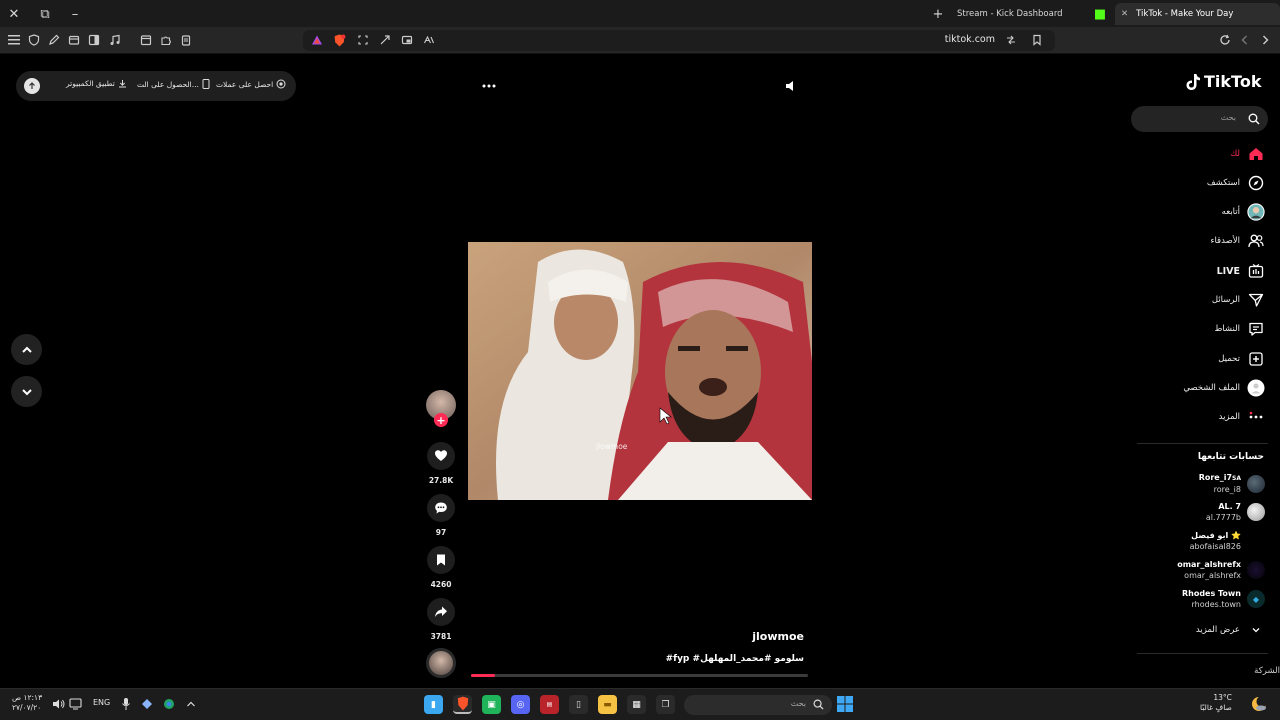 The height and width of the screenshot is (720, 1280). I want to click on window-icon, so click(74, 40).